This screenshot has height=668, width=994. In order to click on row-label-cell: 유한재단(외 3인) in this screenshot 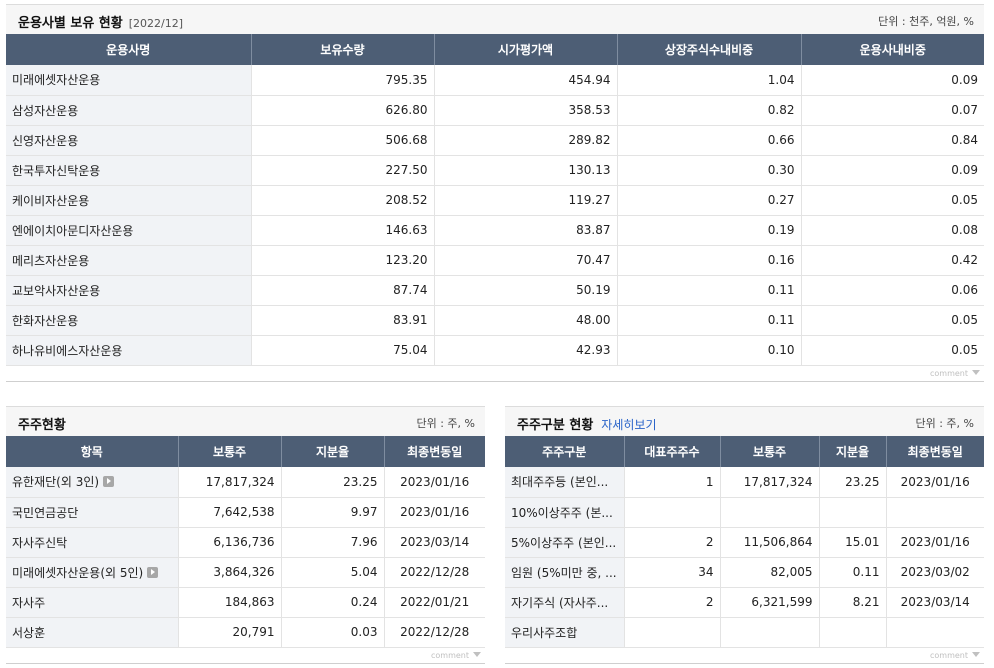, I will do `click(92, 482)`.